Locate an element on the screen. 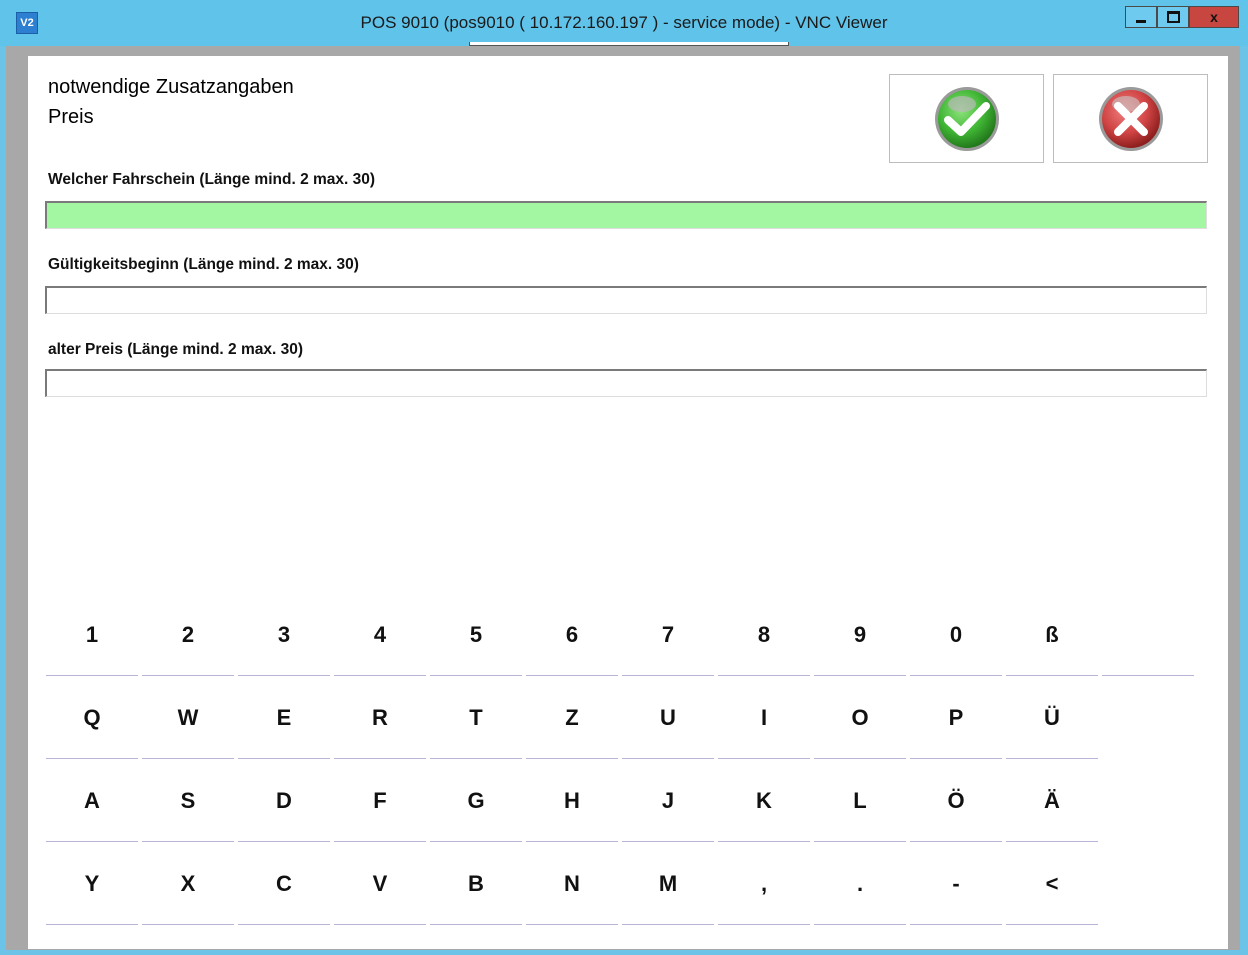 This screenshot has height=955, width=1248. keyboard-key: H is located at coordinates (572, 801).